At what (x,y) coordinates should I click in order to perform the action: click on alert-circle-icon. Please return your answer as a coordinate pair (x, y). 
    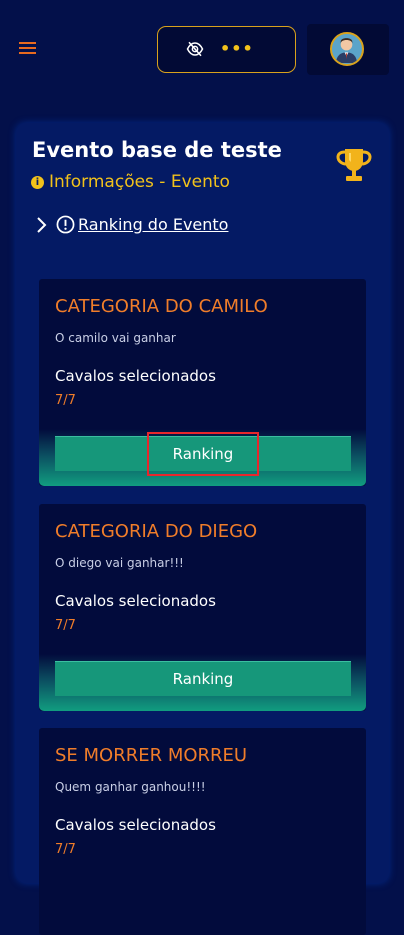
    Looking at the image, I should click on (65, 224).